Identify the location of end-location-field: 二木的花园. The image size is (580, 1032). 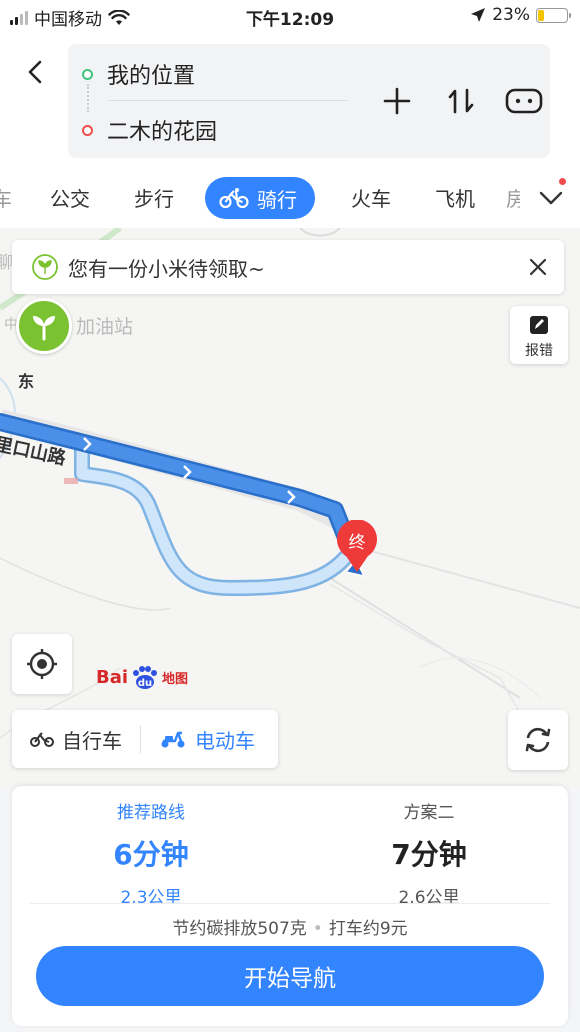
(149, 130).